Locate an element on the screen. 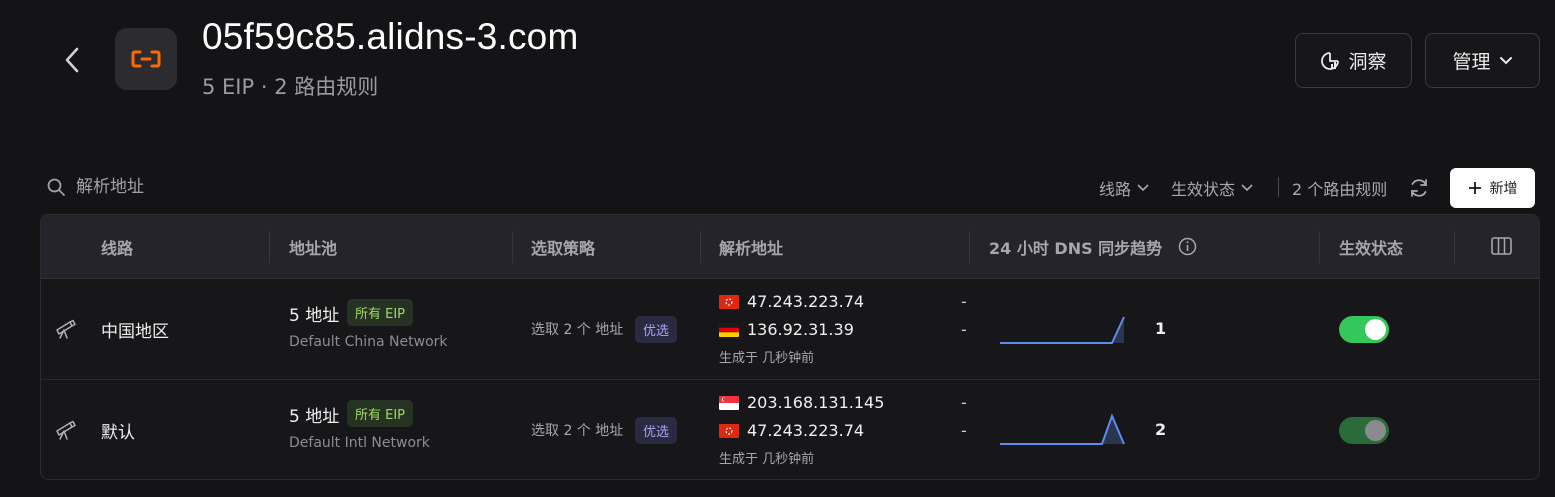 The image size is (1555, 497). status-filter: 生效状态 is located at coordinates (1212, 188).